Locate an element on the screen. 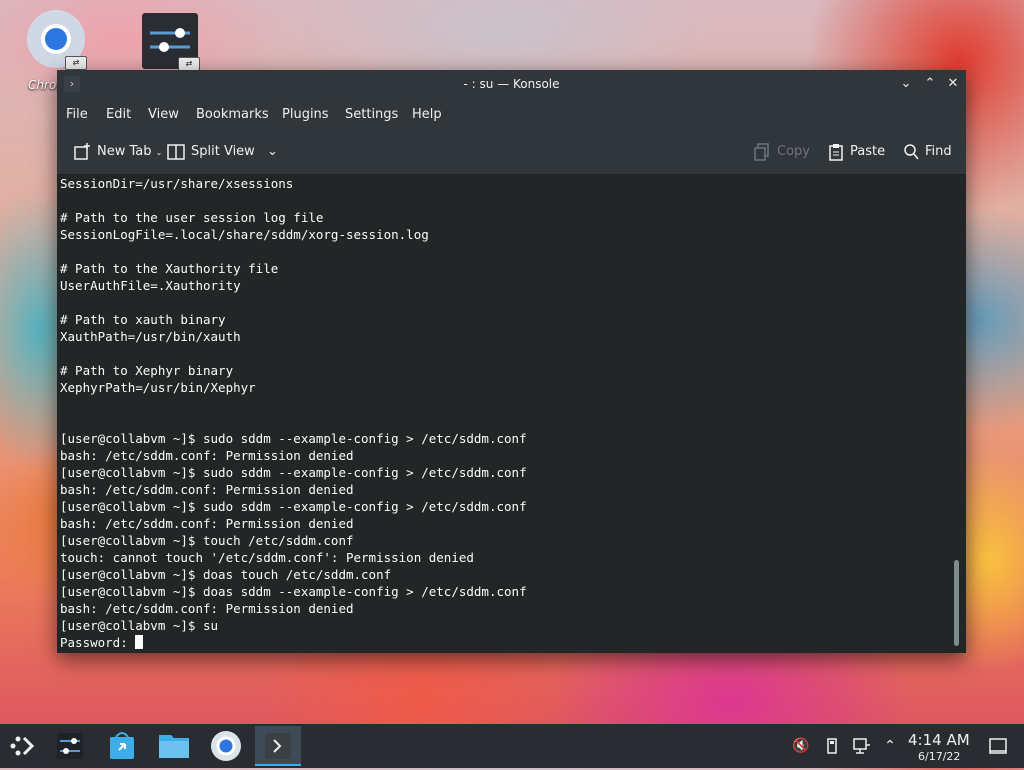 Image resolution: width=1024 pixels, height=770 pixels. new-tab-label: New Tab is located at coordinates (124, 151).